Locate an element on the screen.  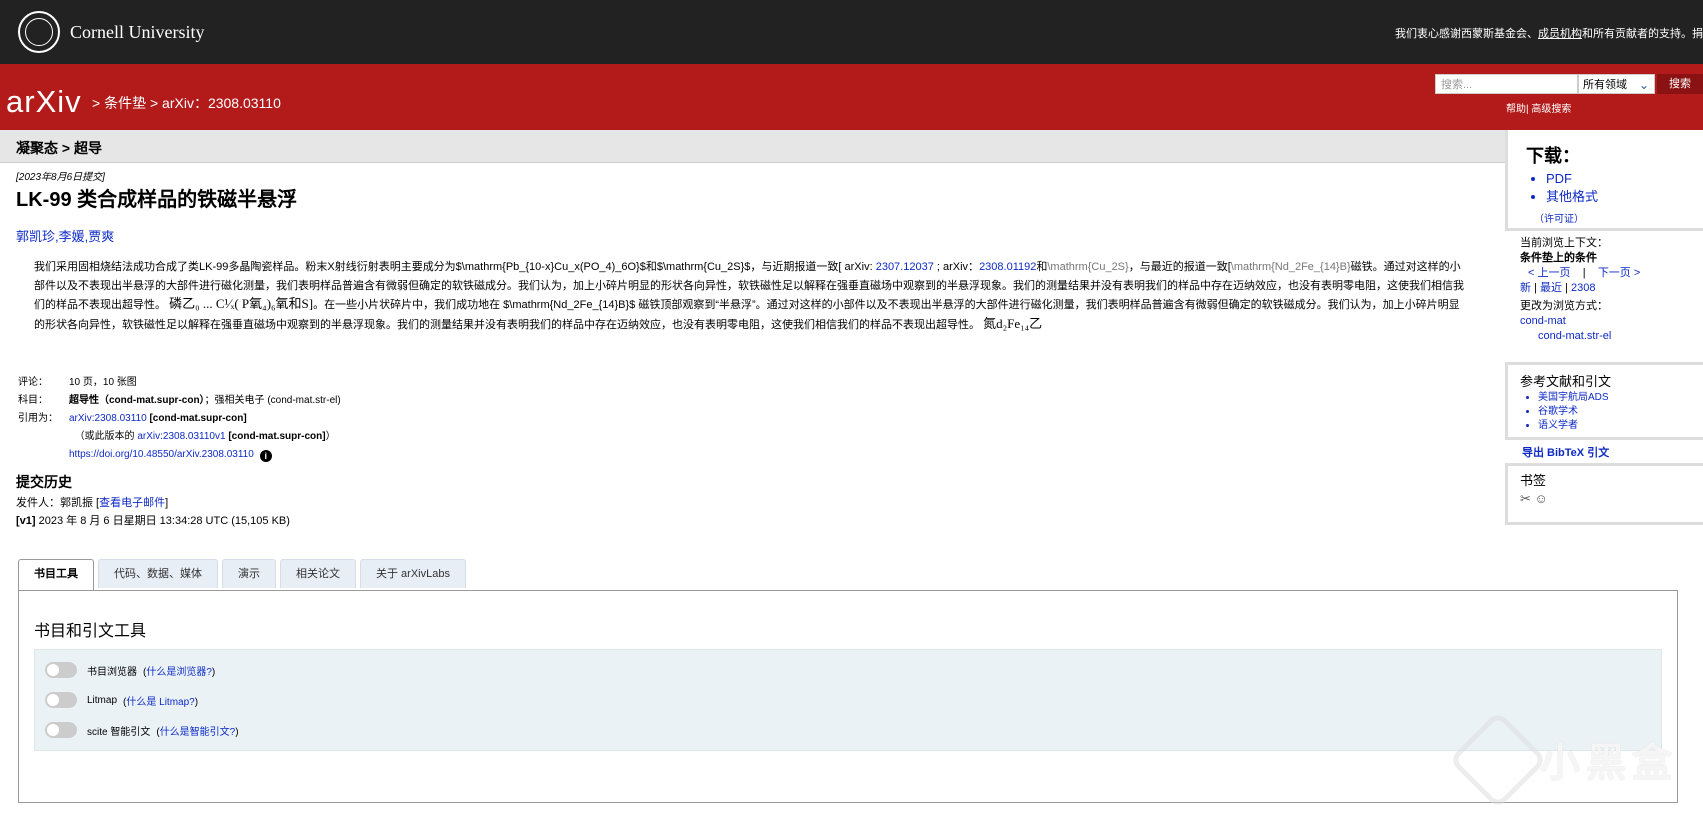
ref-link-2: 2308.01192 is located at coordinates (1007, 267).